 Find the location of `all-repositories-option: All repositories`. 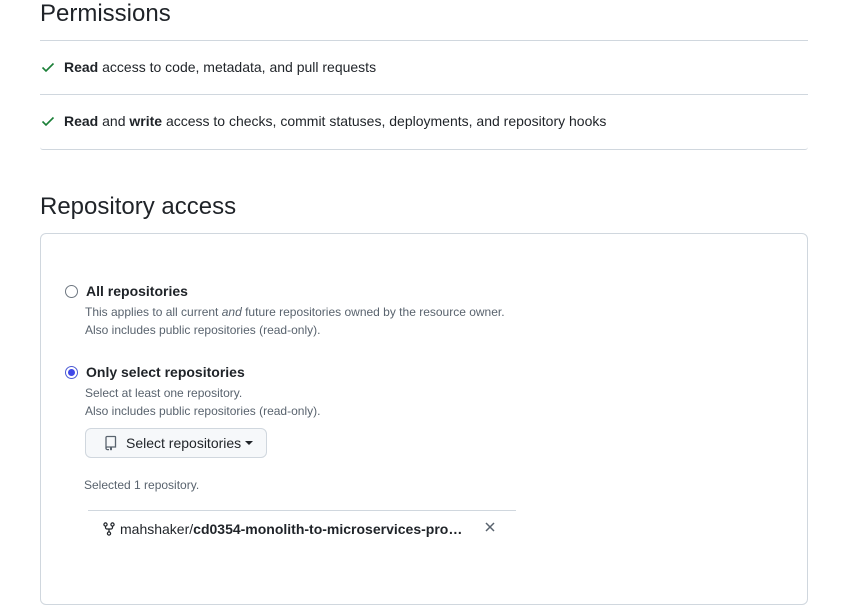

all-repositories-option: All repositories is located at coordinates (126, 291).